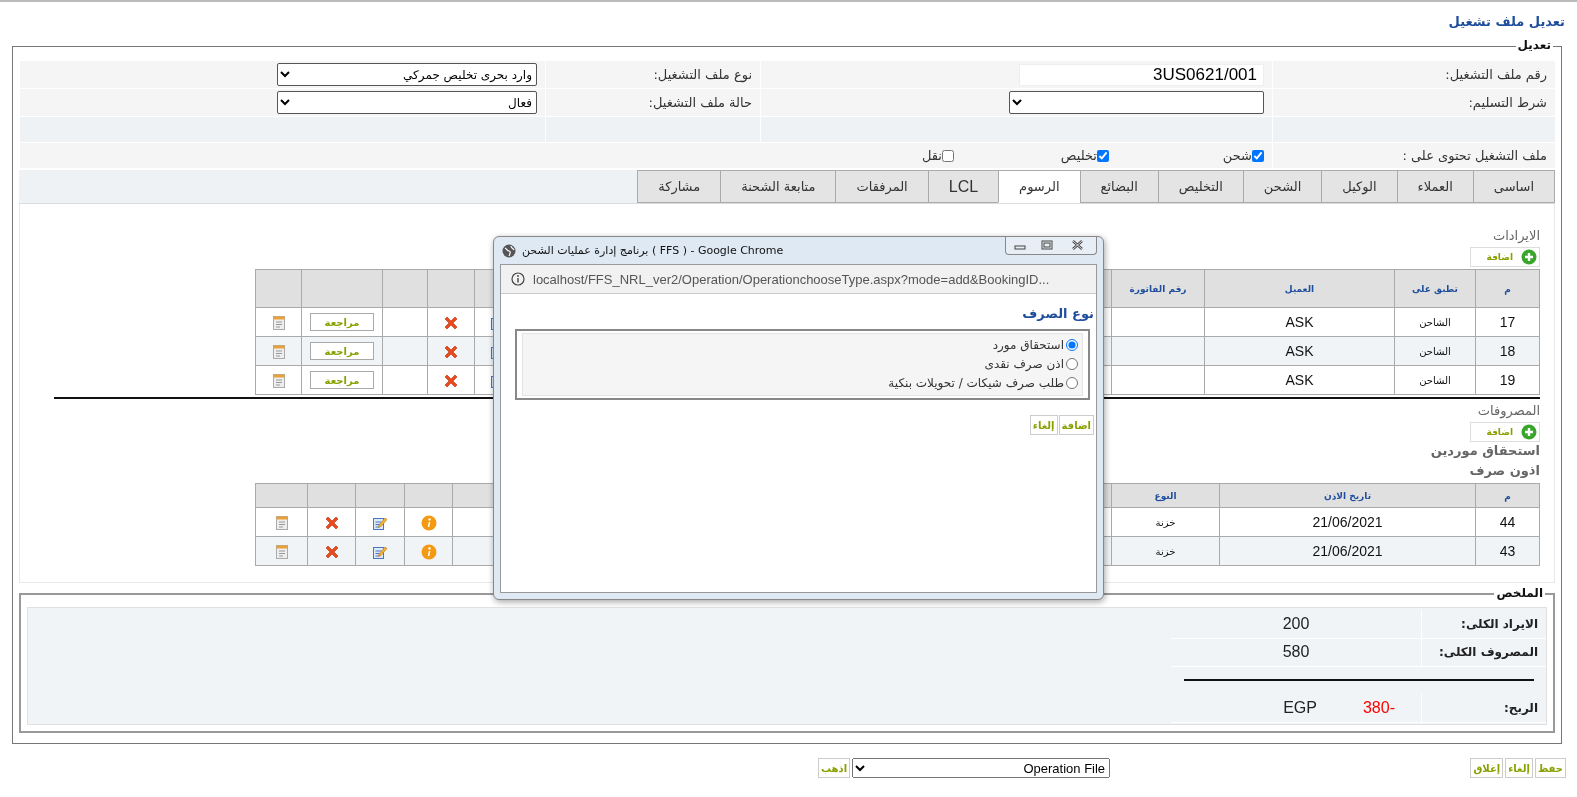 The width and height of the screenshot is (1577, 797). What do you see at coordinates (1078, 155) in the screenshot?
I see `checkbox-label: تخليص` at bounding box center [1078, 155].